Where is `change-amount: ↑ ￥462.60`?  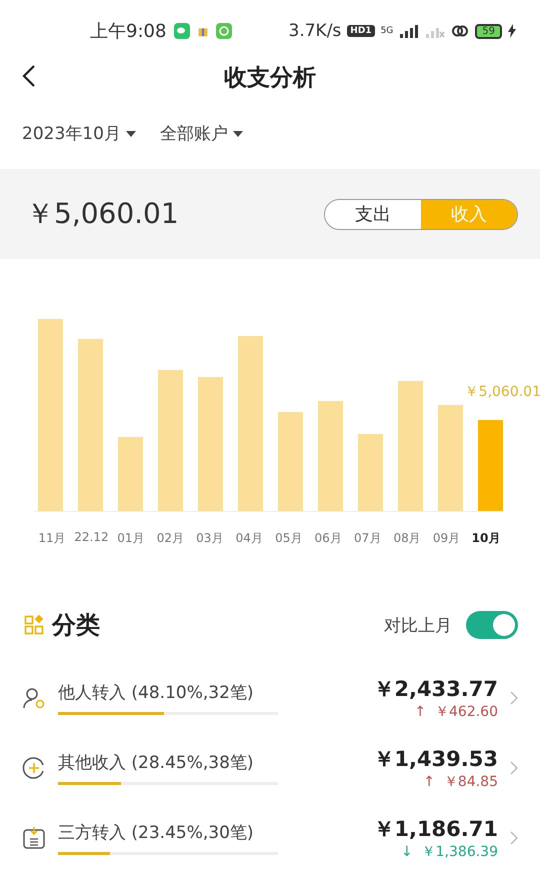 change-amount: ↑ ￥462.60 is located at coordinates (456, 712).